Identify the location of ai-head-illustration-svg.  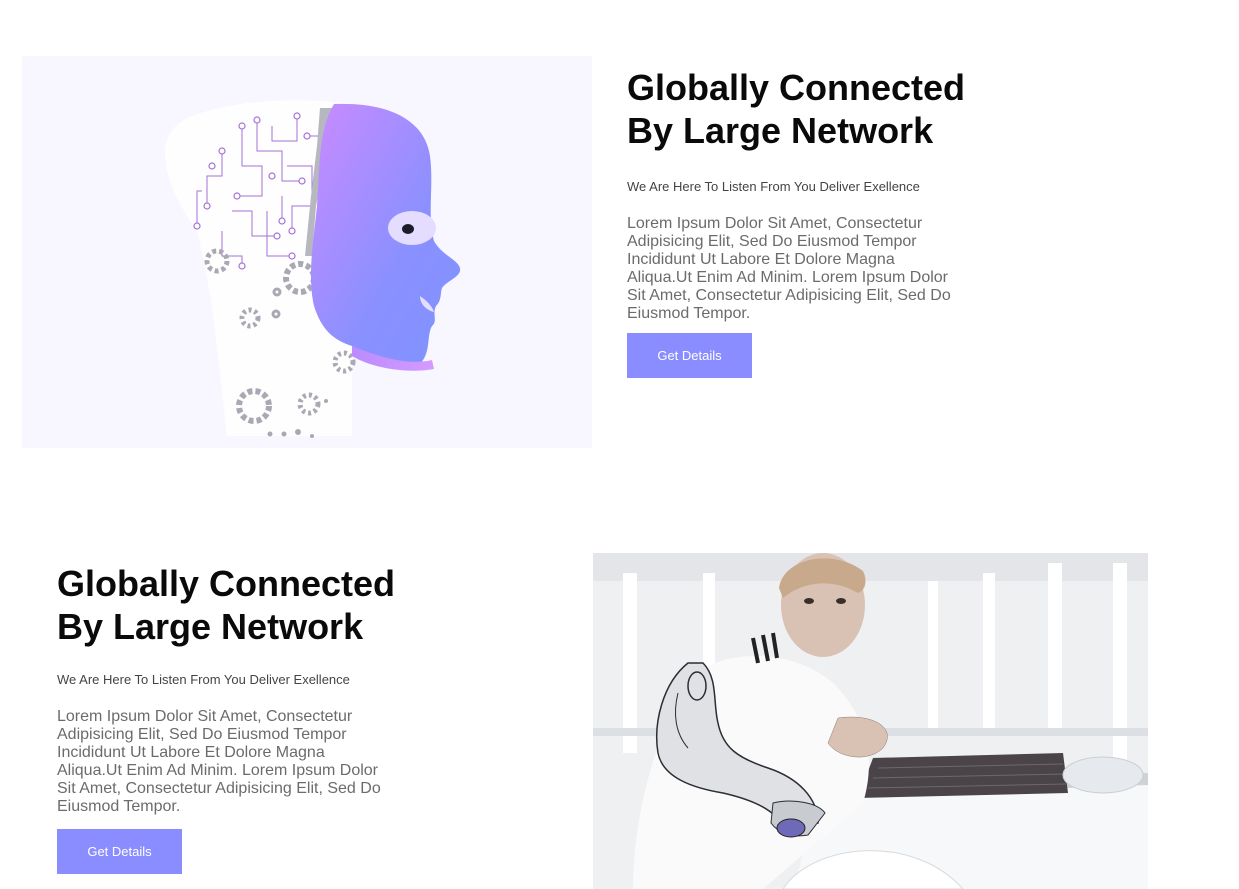
(312, 269).